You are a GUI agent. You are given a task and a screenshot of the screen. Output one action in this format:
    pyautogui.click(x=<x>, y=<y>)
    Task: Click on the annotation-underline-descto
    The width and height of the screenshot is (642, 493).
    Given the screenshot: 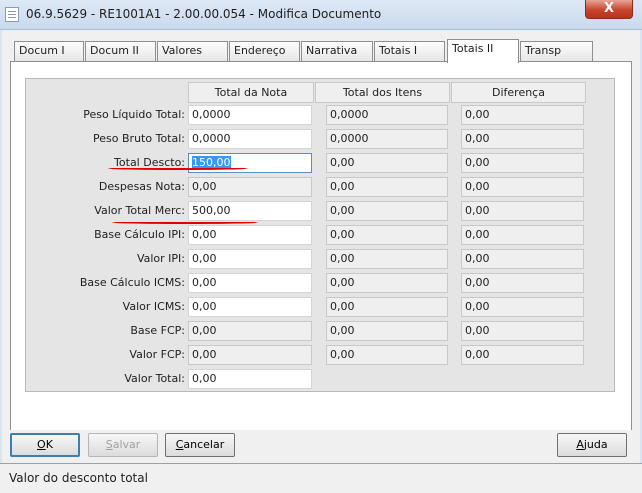 What is the action you would take?
    pyautogui.click(x=178, y=168)
    